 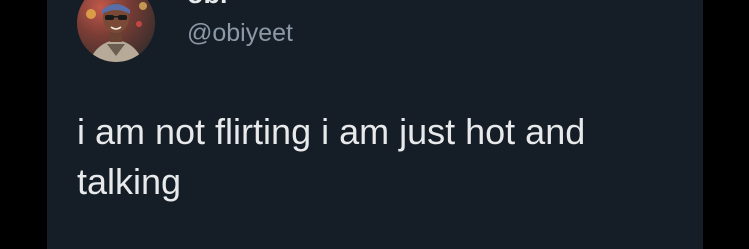 I want to click on avatar, so click(x=116, y=31).